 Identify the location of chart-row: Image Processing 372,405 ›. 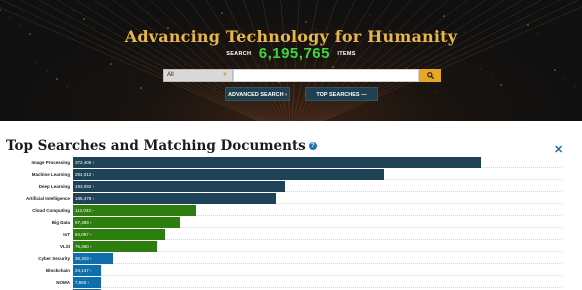
(291, 162).